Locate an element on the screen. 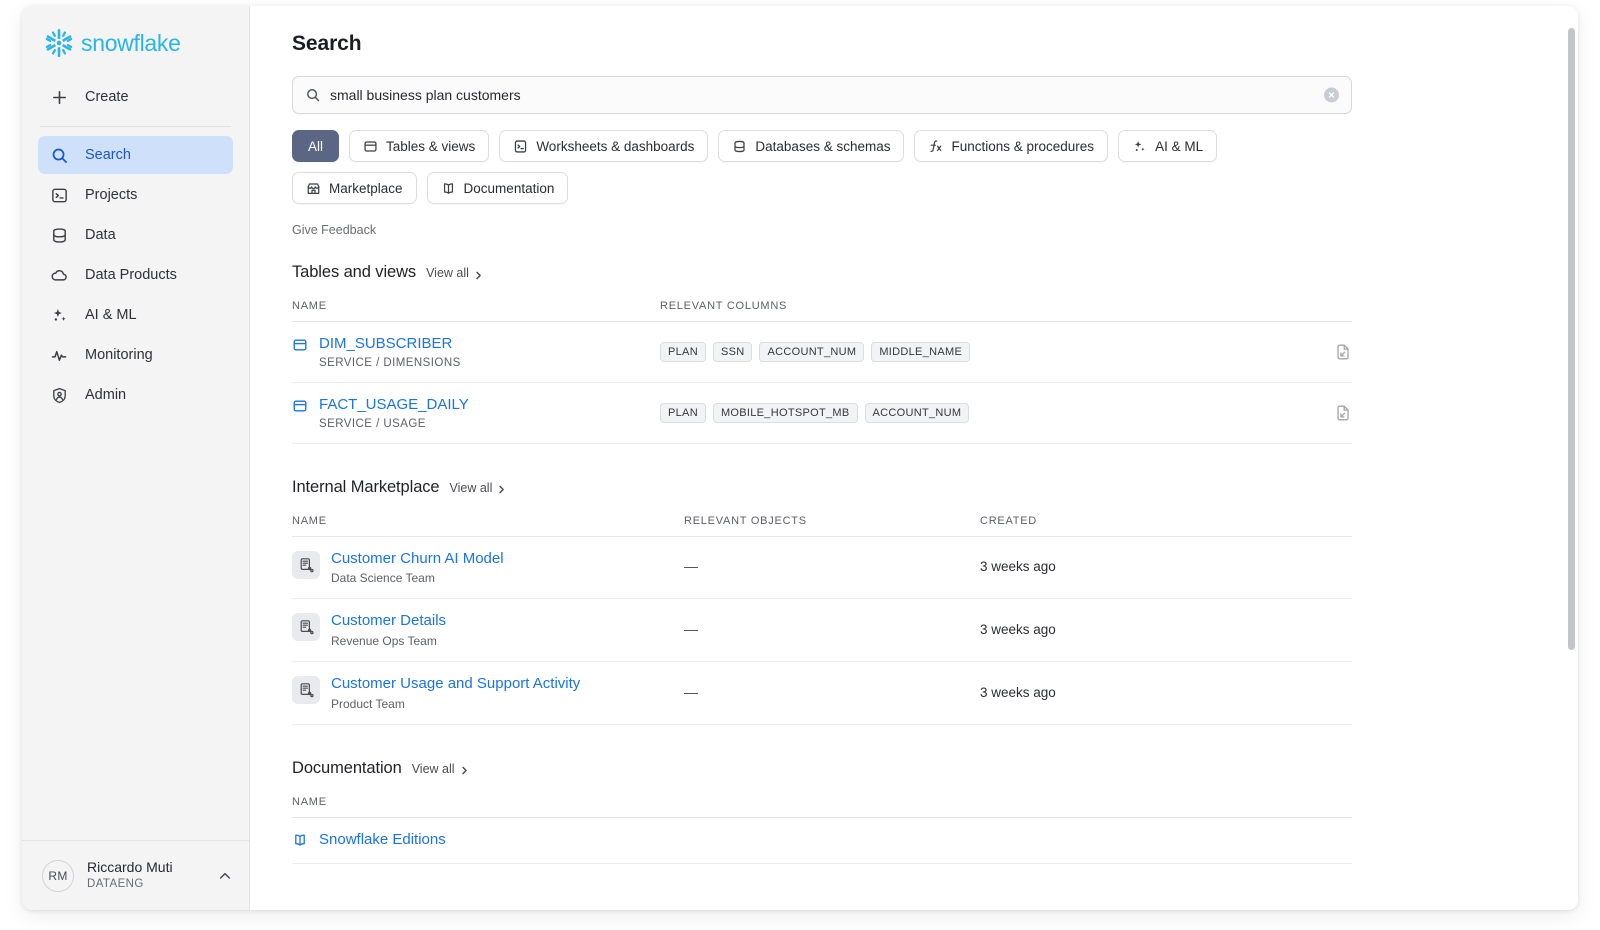 The height and width of the screenshot is (930, 1600). chevron-up-icon is located at coordinates (225, 876).